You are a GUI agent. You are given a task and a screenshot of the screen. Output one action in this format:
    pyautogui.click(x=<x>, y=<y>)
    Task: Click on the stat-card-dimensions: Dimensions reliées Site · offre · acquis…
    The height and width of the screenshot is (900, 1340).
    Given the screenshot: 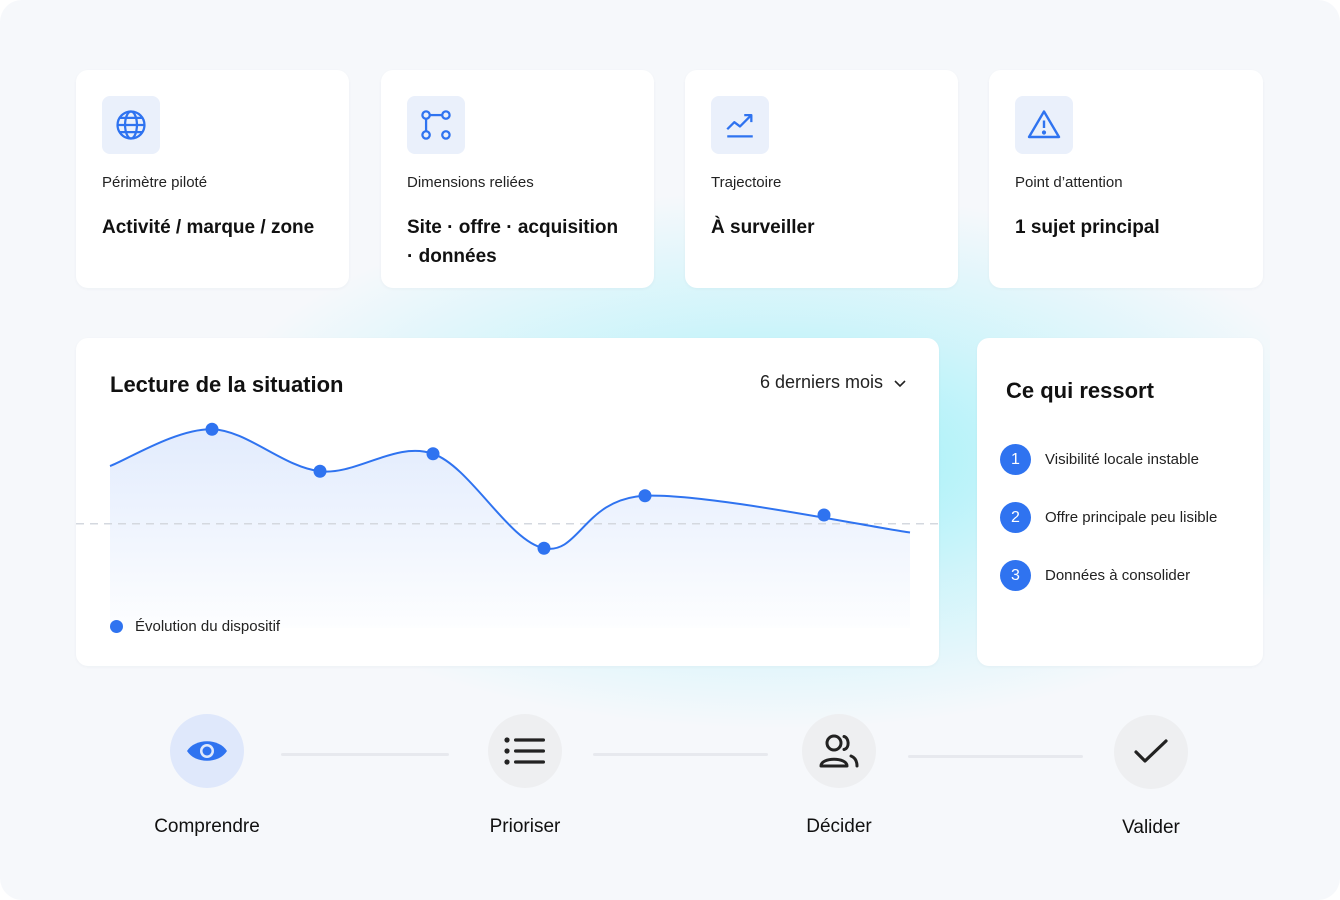 What is the action you would take?
    pyautogui.click(x=517, y=179)
    